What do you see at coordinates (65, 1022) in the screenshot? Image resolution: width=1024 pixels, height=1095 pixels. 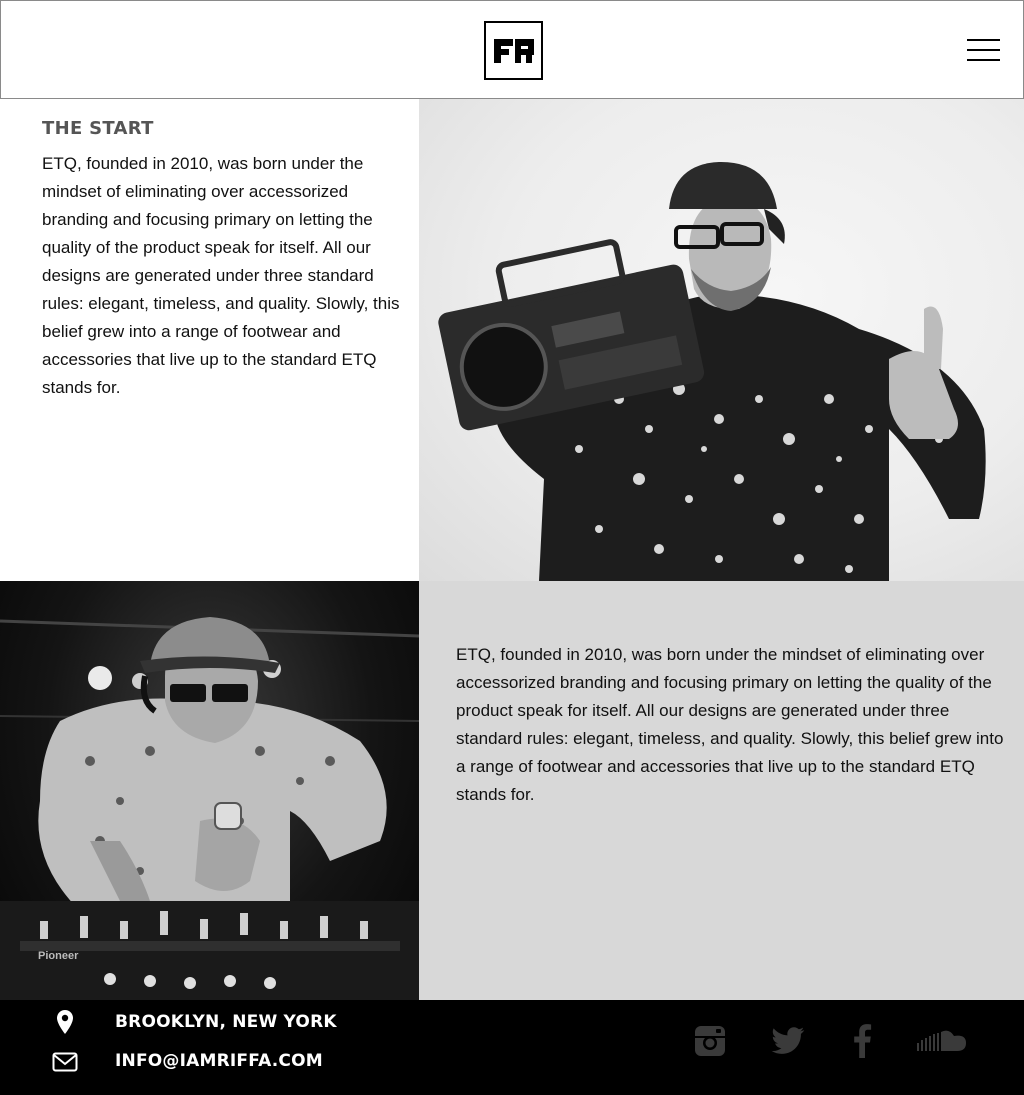 I see `map-pin-icon` at bounding box center [65, 1022].